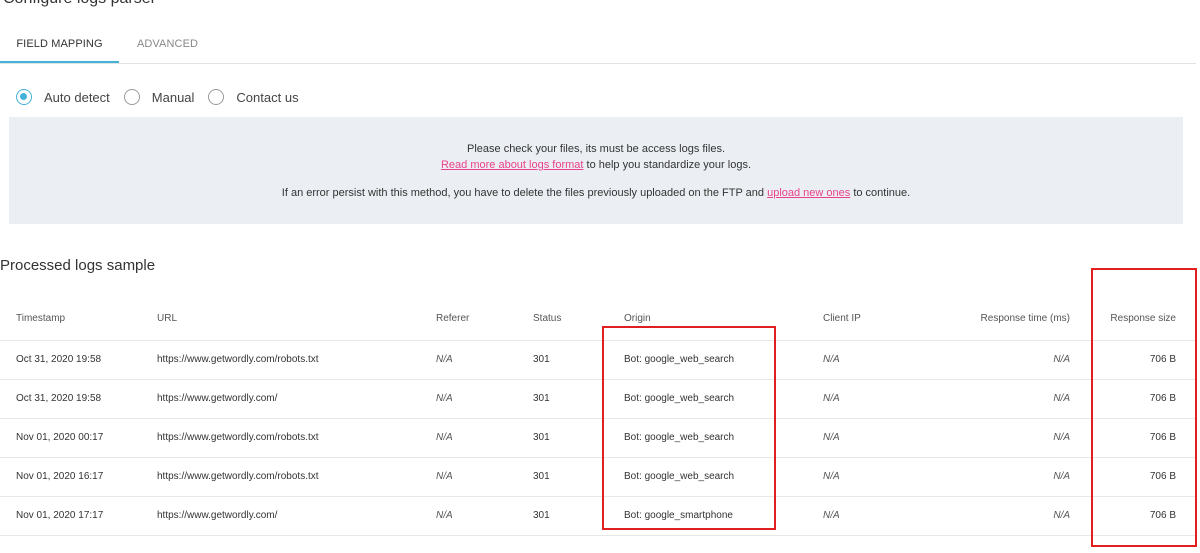 Image resolution: width=1200 pixels, height=553 pixels. I want to click on radio-checked-icon, so click(24, 97).